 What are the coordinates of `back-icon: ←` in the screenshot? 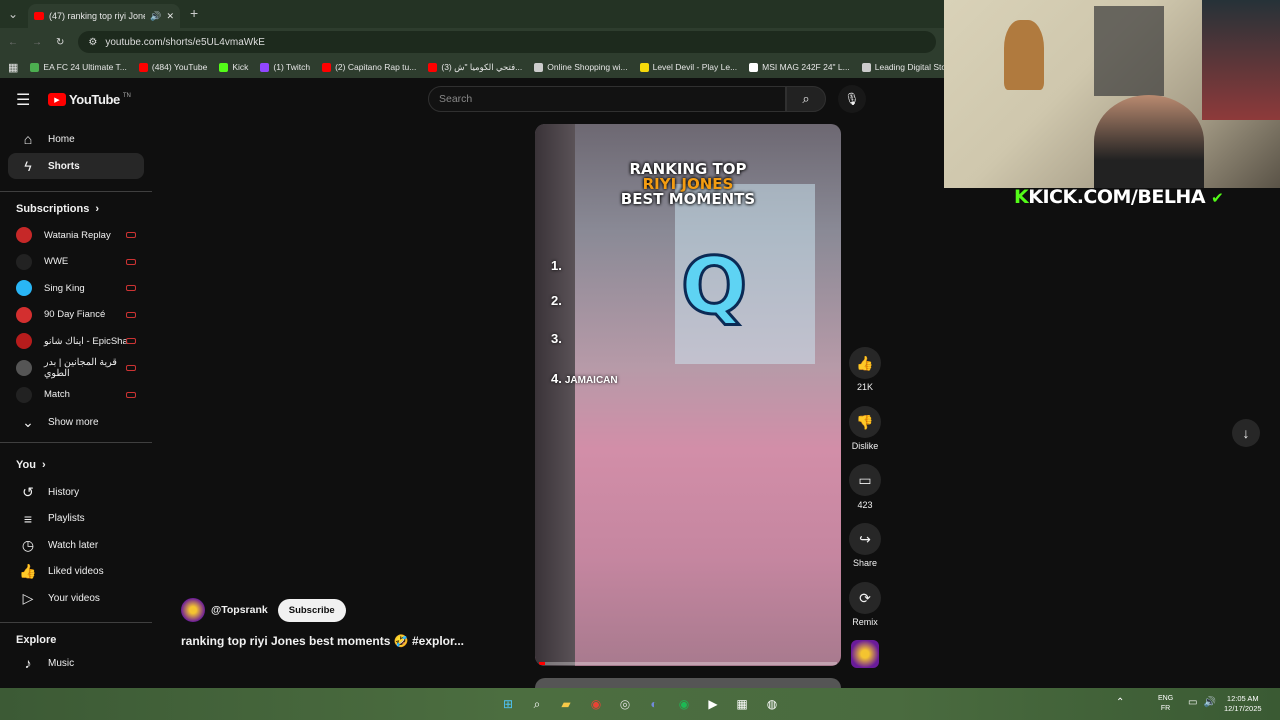 It's located at (13, 42).